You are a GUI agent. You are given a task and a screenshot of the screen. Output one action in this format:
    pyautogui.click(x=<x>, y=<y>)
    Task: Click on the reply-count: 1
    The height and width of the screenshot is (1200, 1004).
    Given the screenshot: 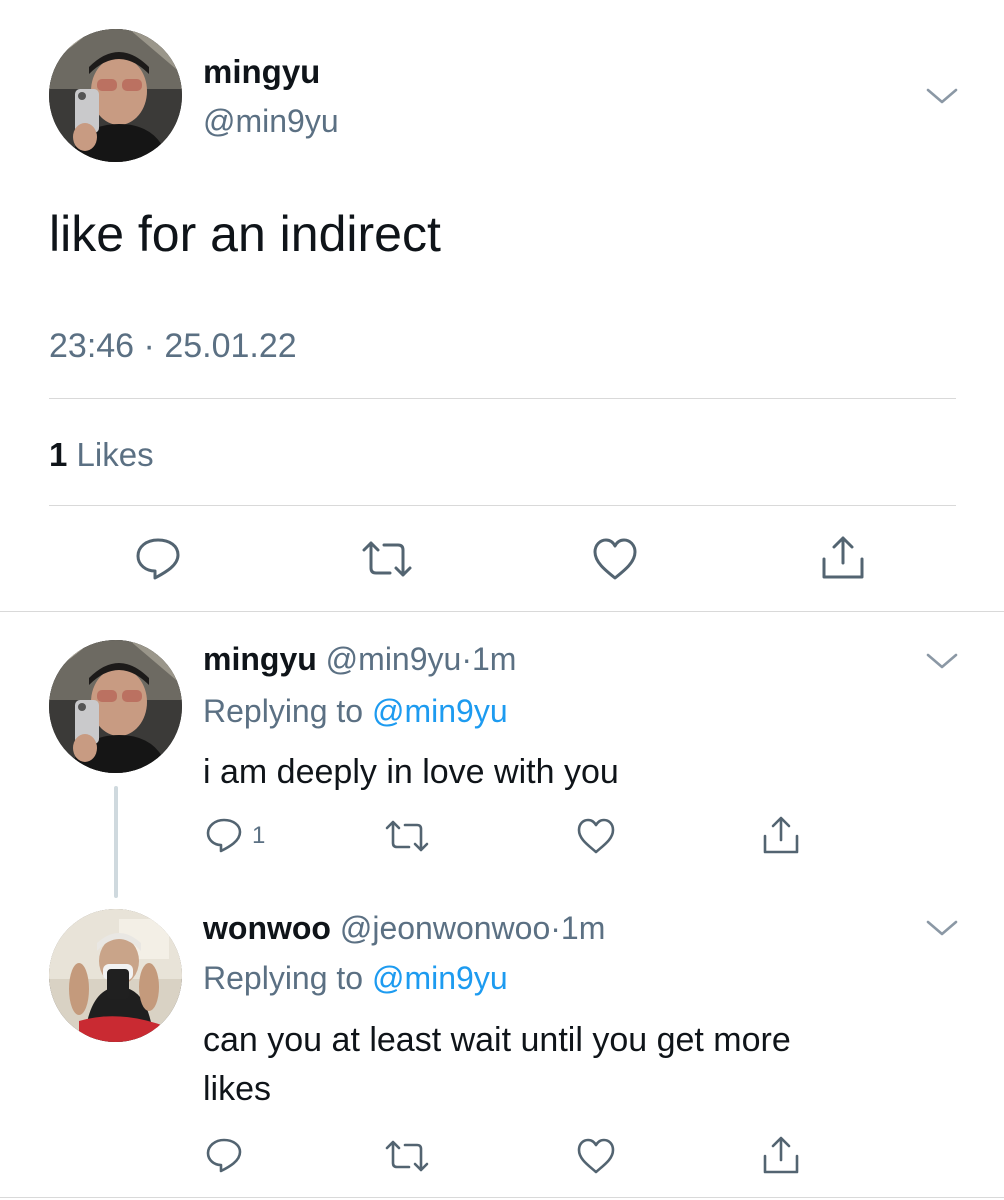 What is the action you would take?
    pyautogui.click(x=259, y=835)
    